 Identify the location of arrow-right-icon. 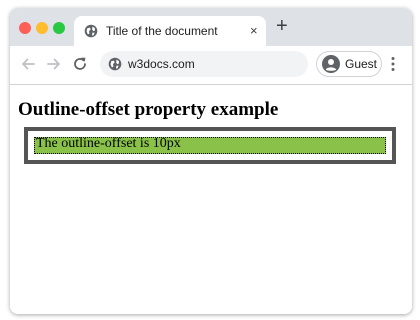
(54, 64).